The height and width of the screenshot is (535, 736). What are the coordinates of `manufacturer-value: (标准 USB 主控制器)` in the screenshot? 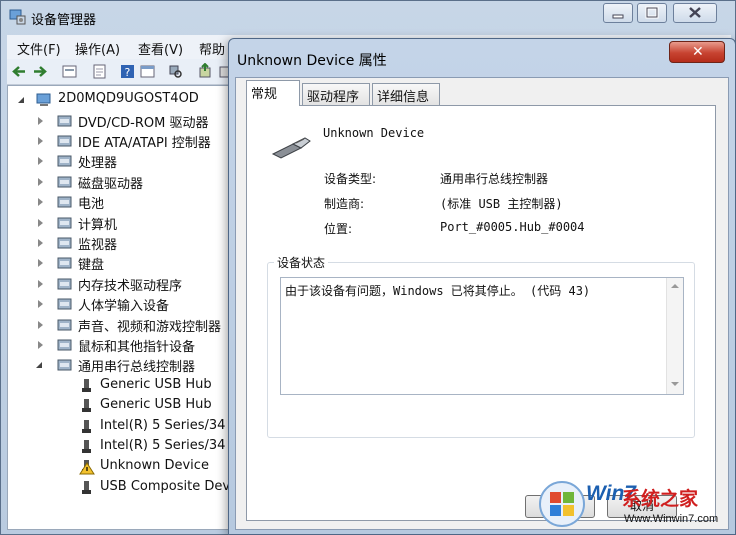 It's located at (501, 204).